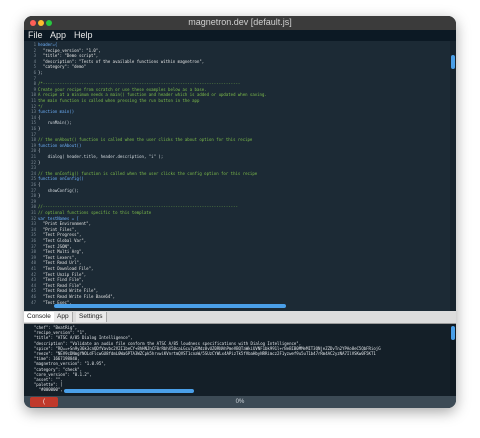 The height and width of the screenshot is (438, 480). I want to click on editor-vertical-scrollbar, so click(453, 176).